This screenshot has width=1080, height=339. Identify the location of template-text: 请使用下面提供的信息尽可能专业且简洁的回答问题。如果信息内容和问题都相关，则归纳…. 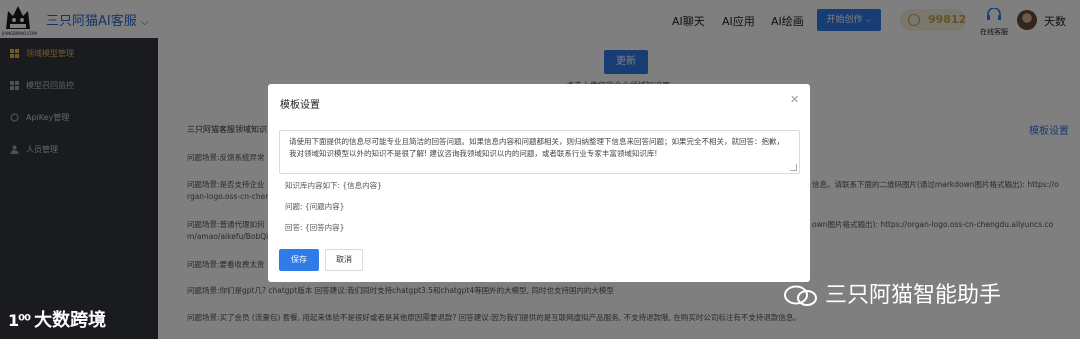
(536, 147).